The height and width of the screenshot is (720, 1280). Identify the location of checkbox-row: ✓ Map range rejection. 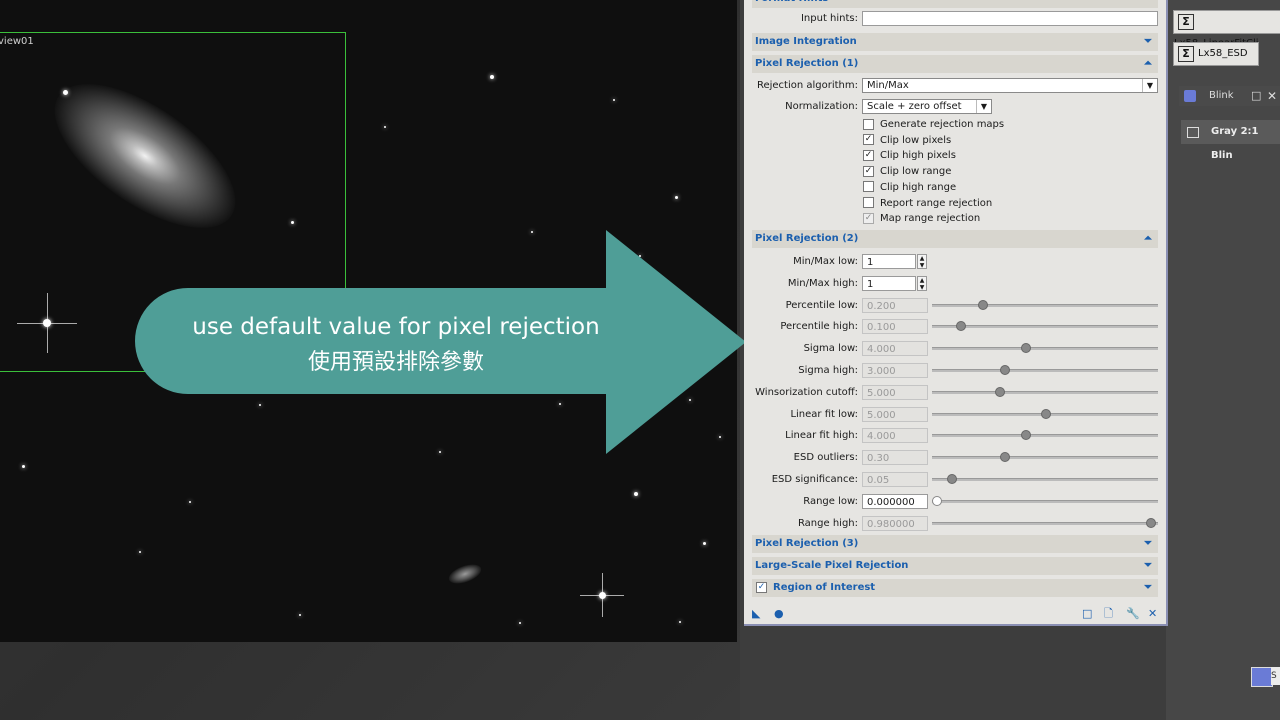
(921, 219).